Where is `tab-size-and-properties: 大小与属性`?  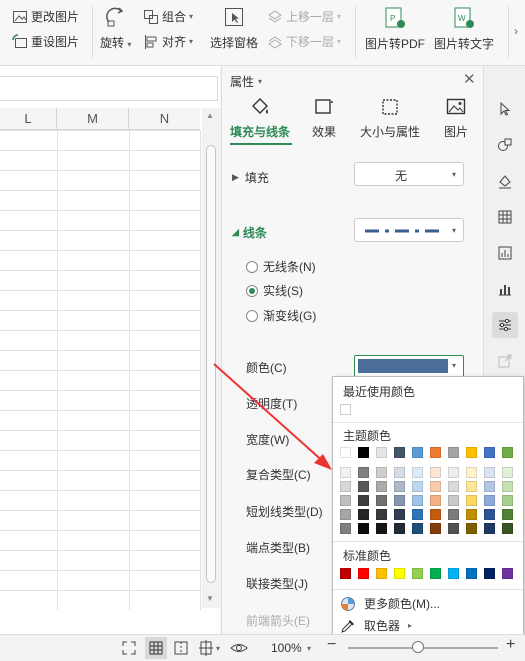
tab-size-and-properties: 大小与属性 is located at coordinates (390, 118).